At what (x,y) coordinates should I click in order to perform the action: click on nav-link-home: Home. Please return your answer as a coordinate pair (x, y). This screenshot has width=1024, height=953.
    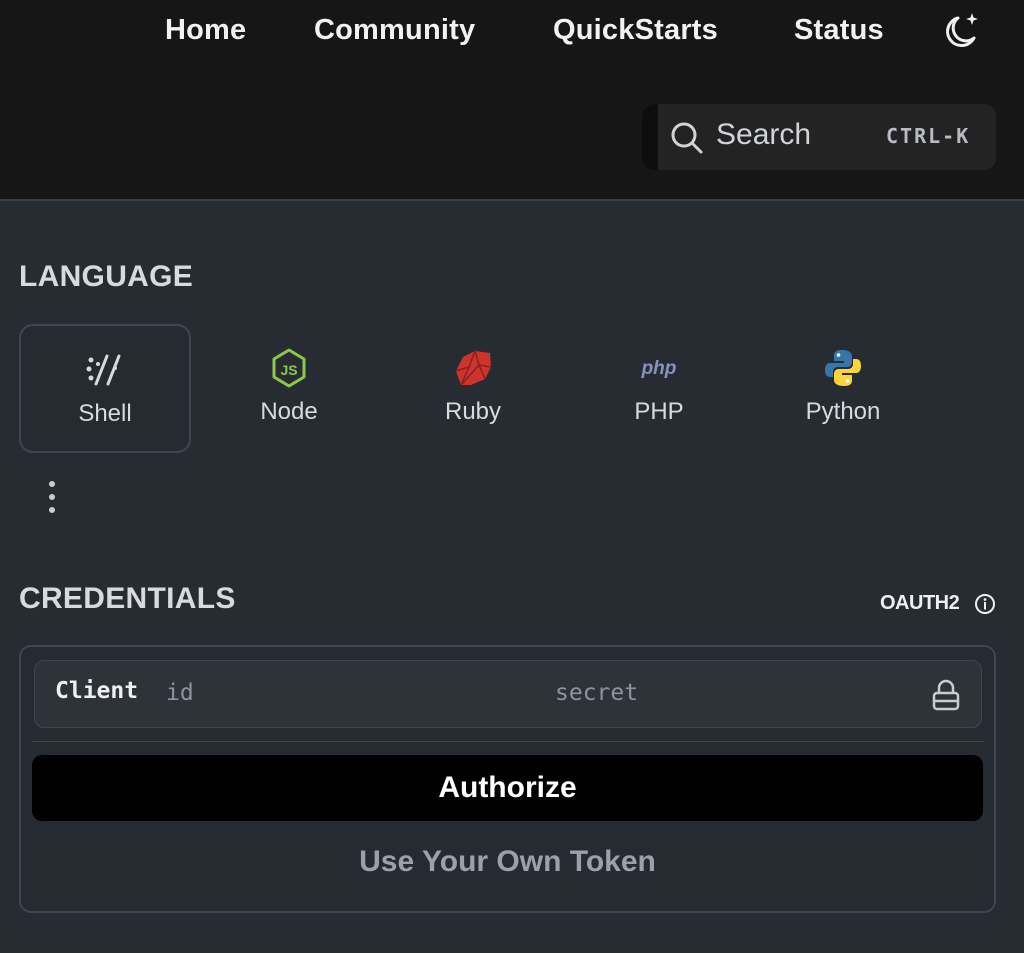
    Looking at the image, I should click on (205, 30).